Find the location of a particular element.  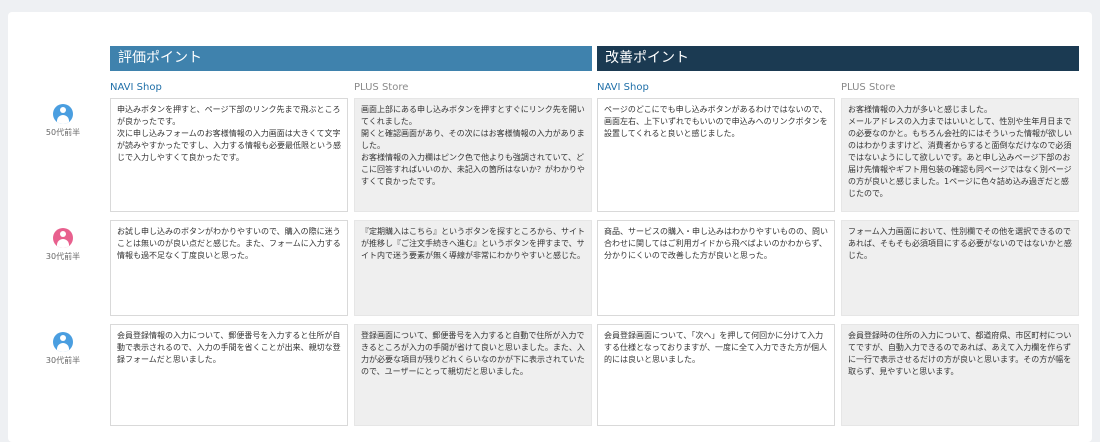

column-label-impr-plus-store: PLUS Store is located at coordinates (868, 87).